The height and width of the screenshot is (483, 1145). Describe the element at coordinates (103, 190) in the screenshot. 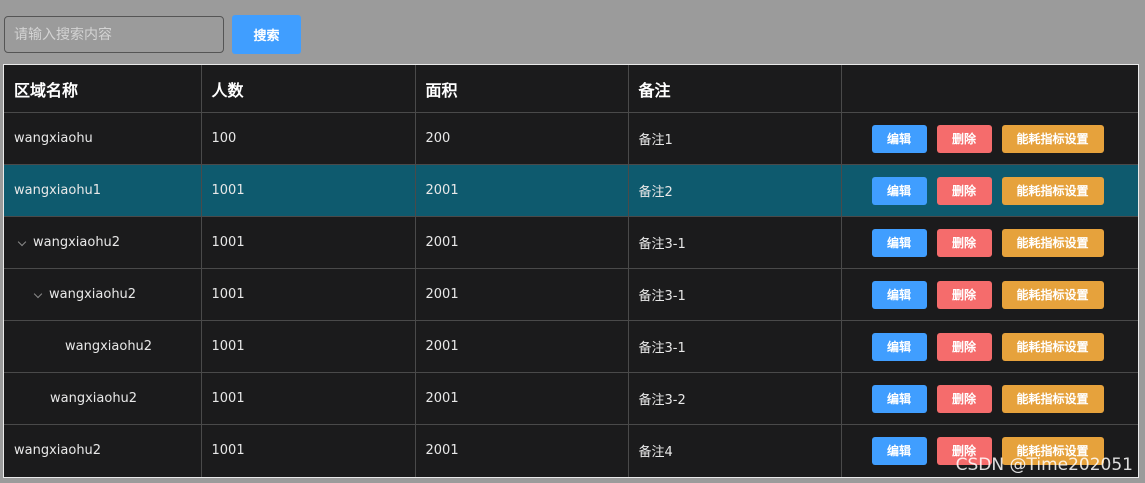

I see `cell-region-name: wangxiaohu1` at that location.